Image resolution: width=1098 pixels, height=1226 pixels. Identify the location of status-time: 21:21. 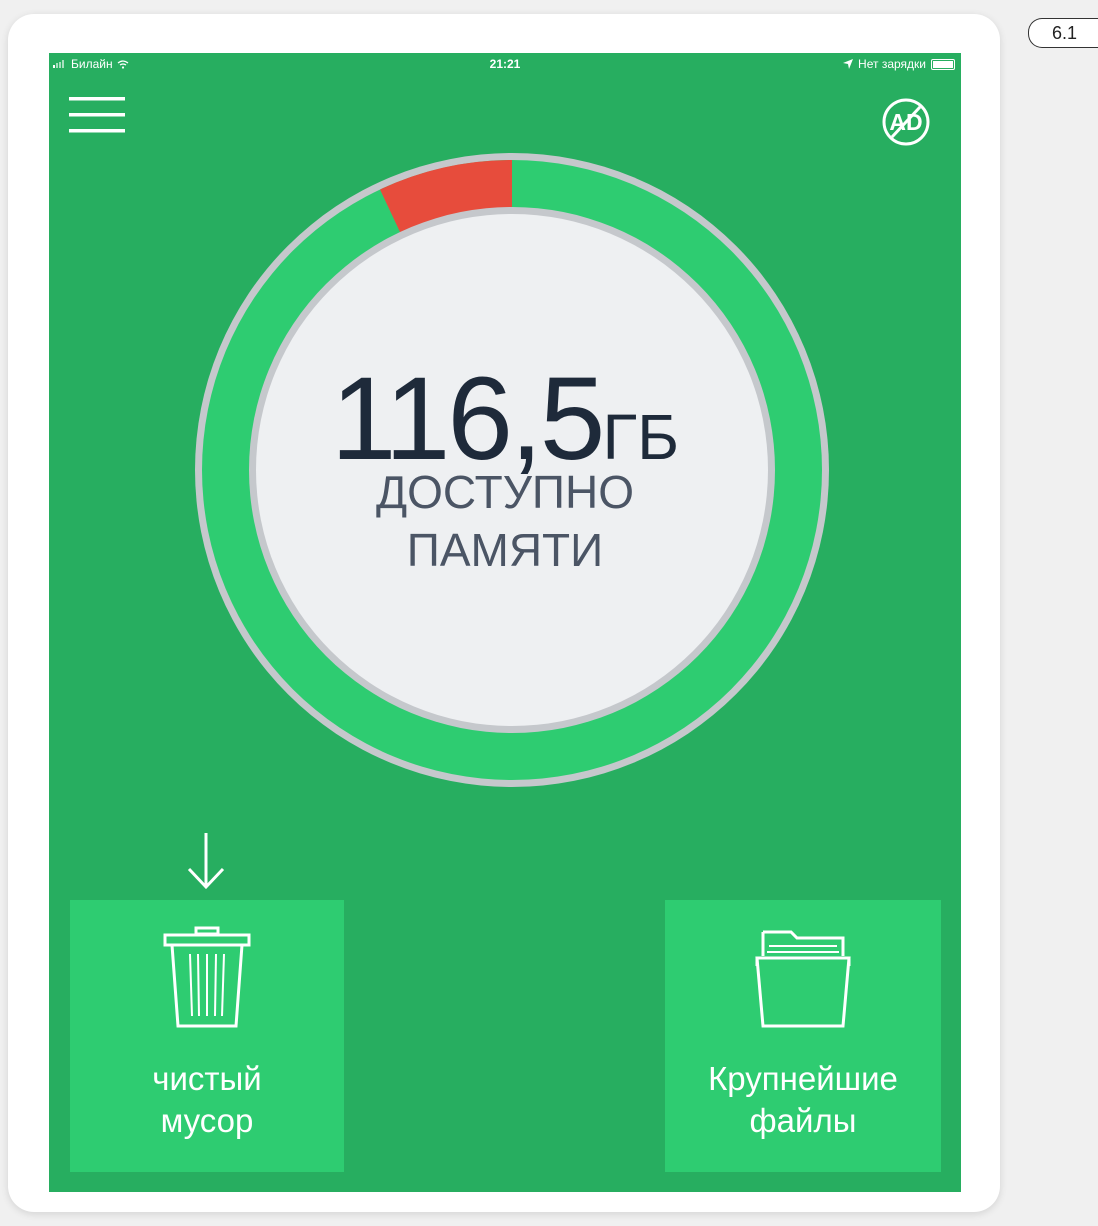
(505, 64).